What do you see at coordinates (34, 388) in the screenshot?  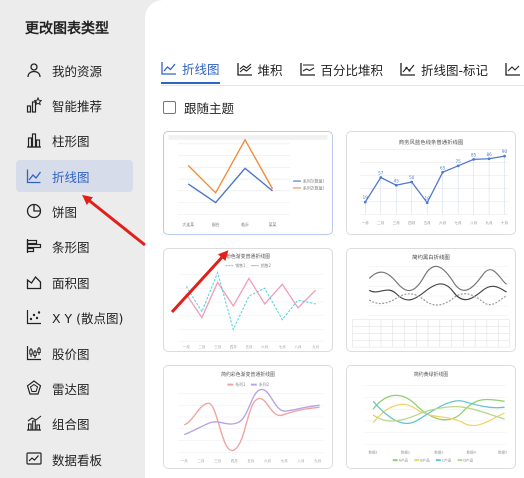 I see `radar-chart-icon` at bounding box center [34, 388].